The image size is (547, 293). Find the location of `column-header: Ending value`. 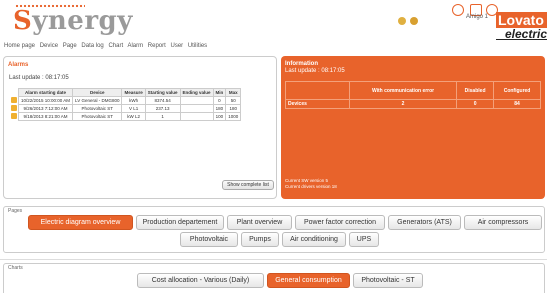

column-header: Ending value is located at coordinates (196, 92).